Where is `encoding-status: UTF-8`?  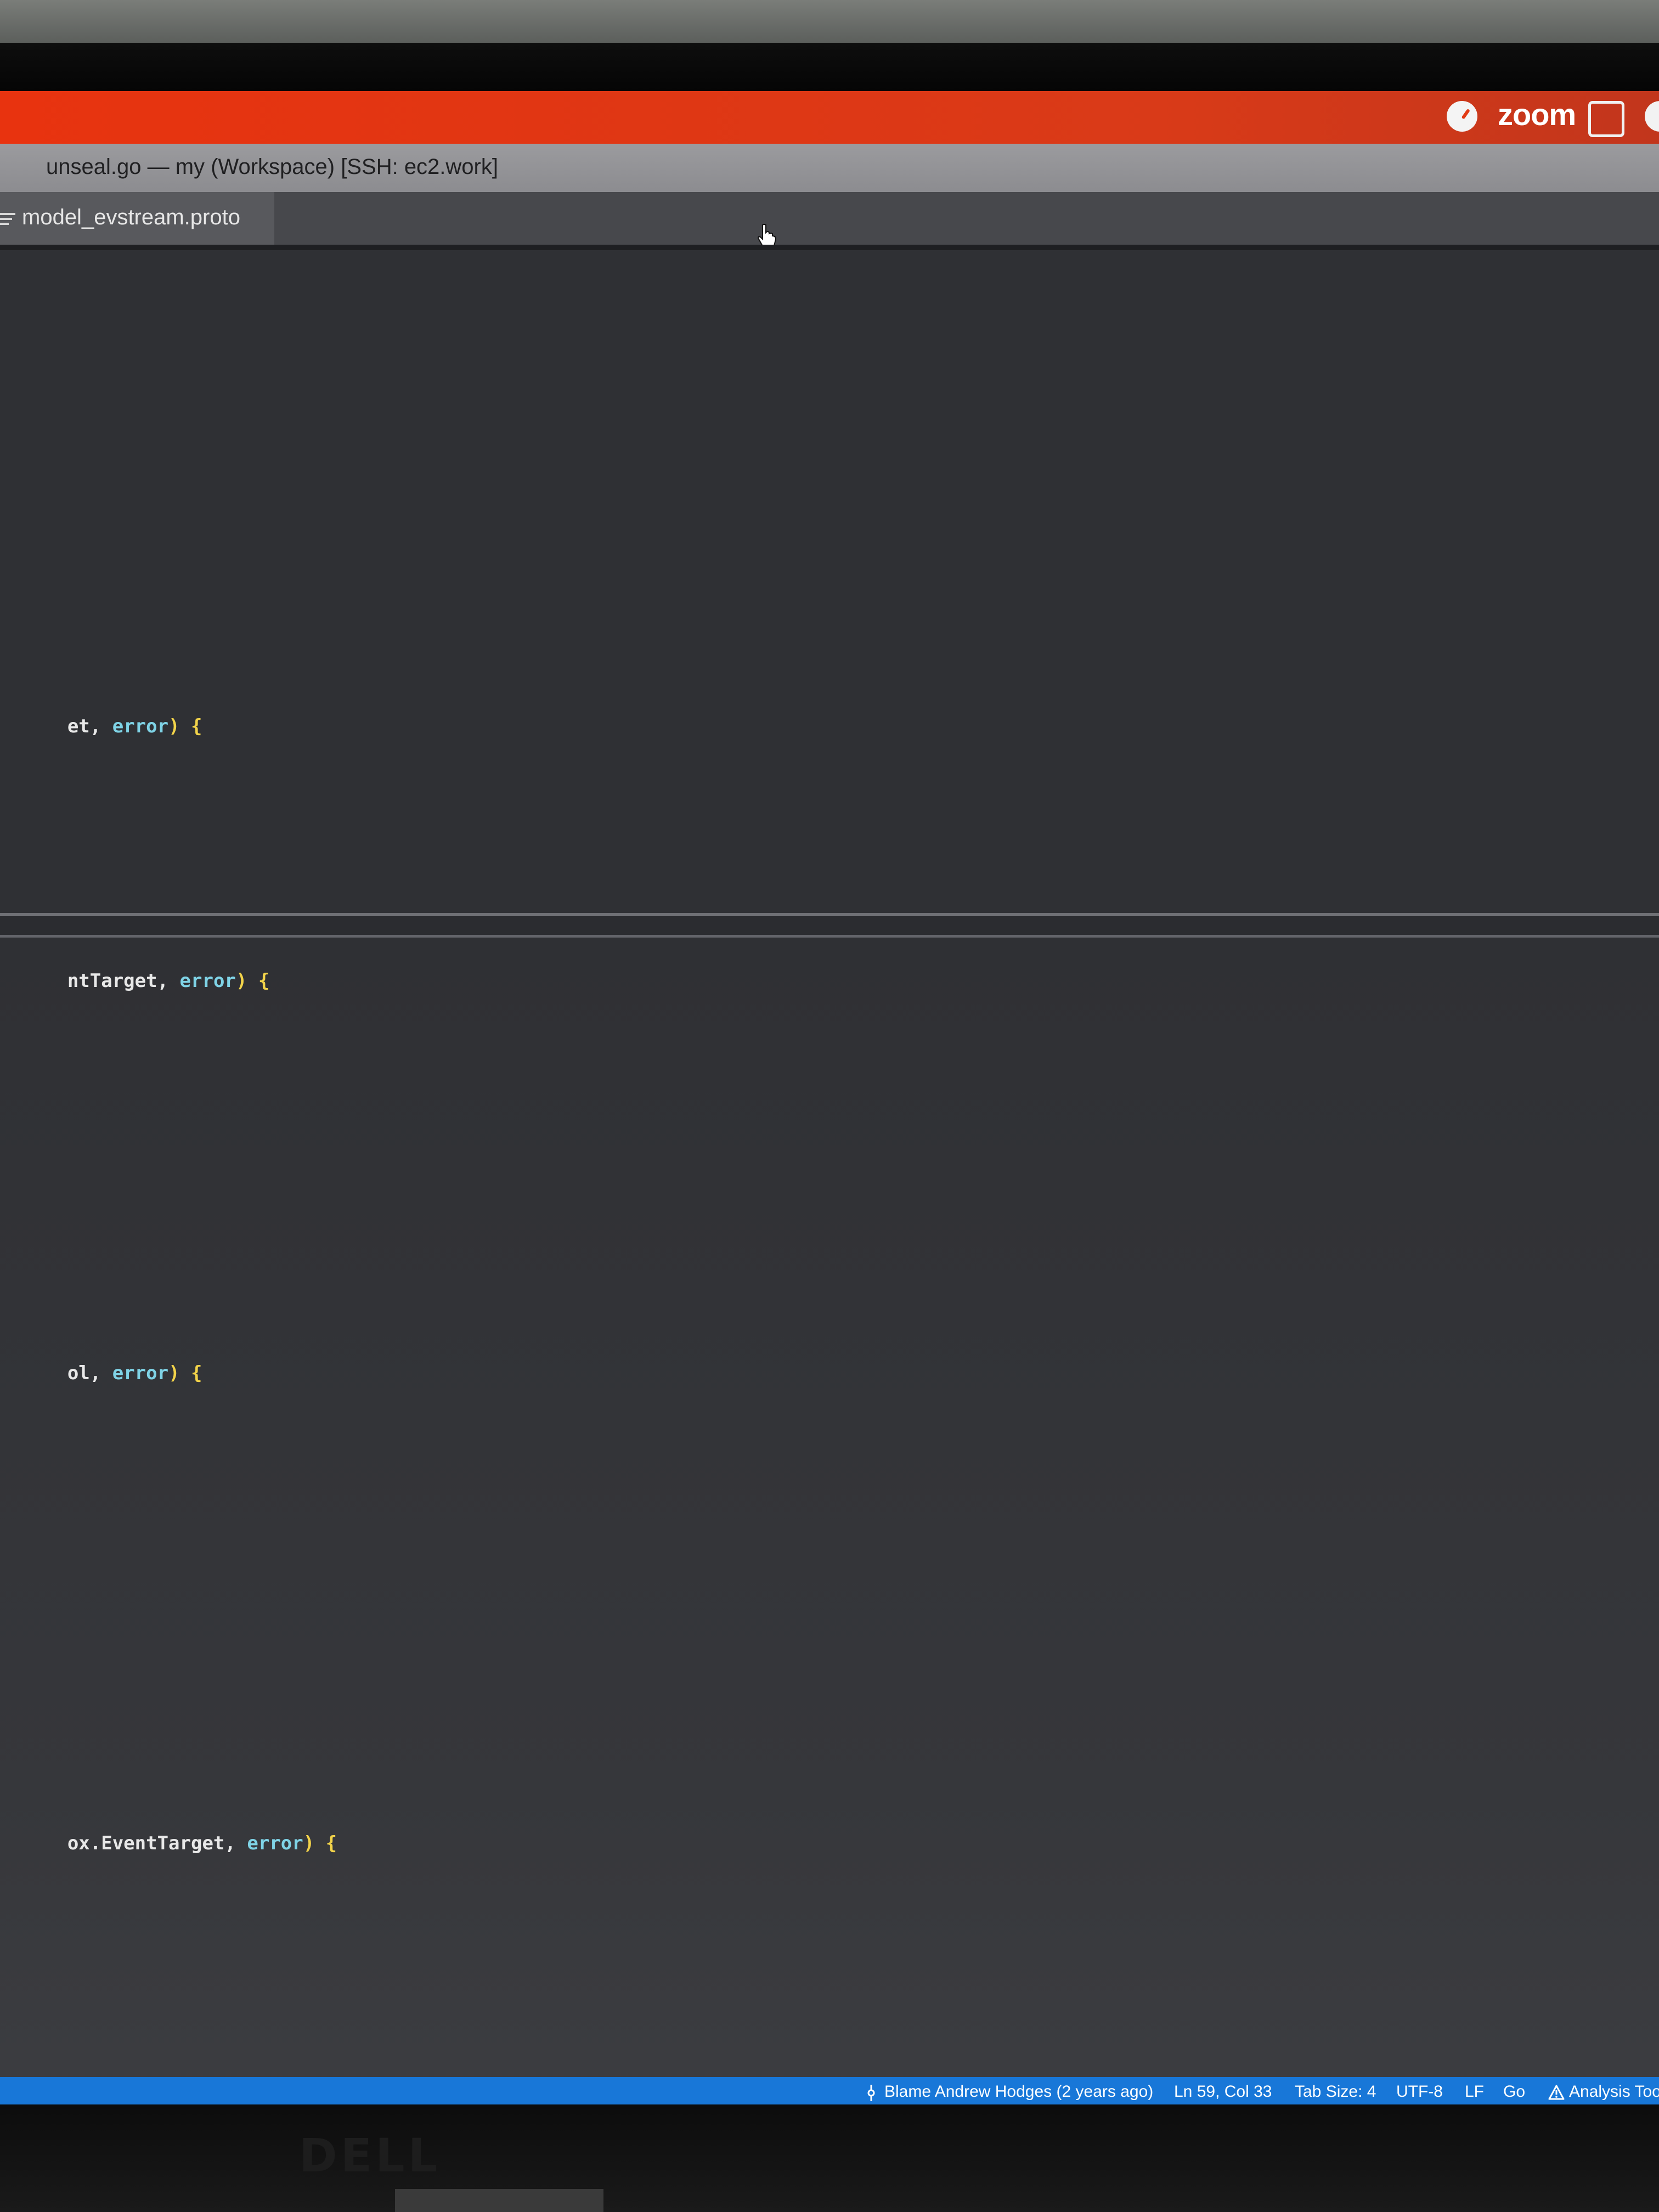 encoding-status: UTF-8 is located at coordinates (1420, 2092).